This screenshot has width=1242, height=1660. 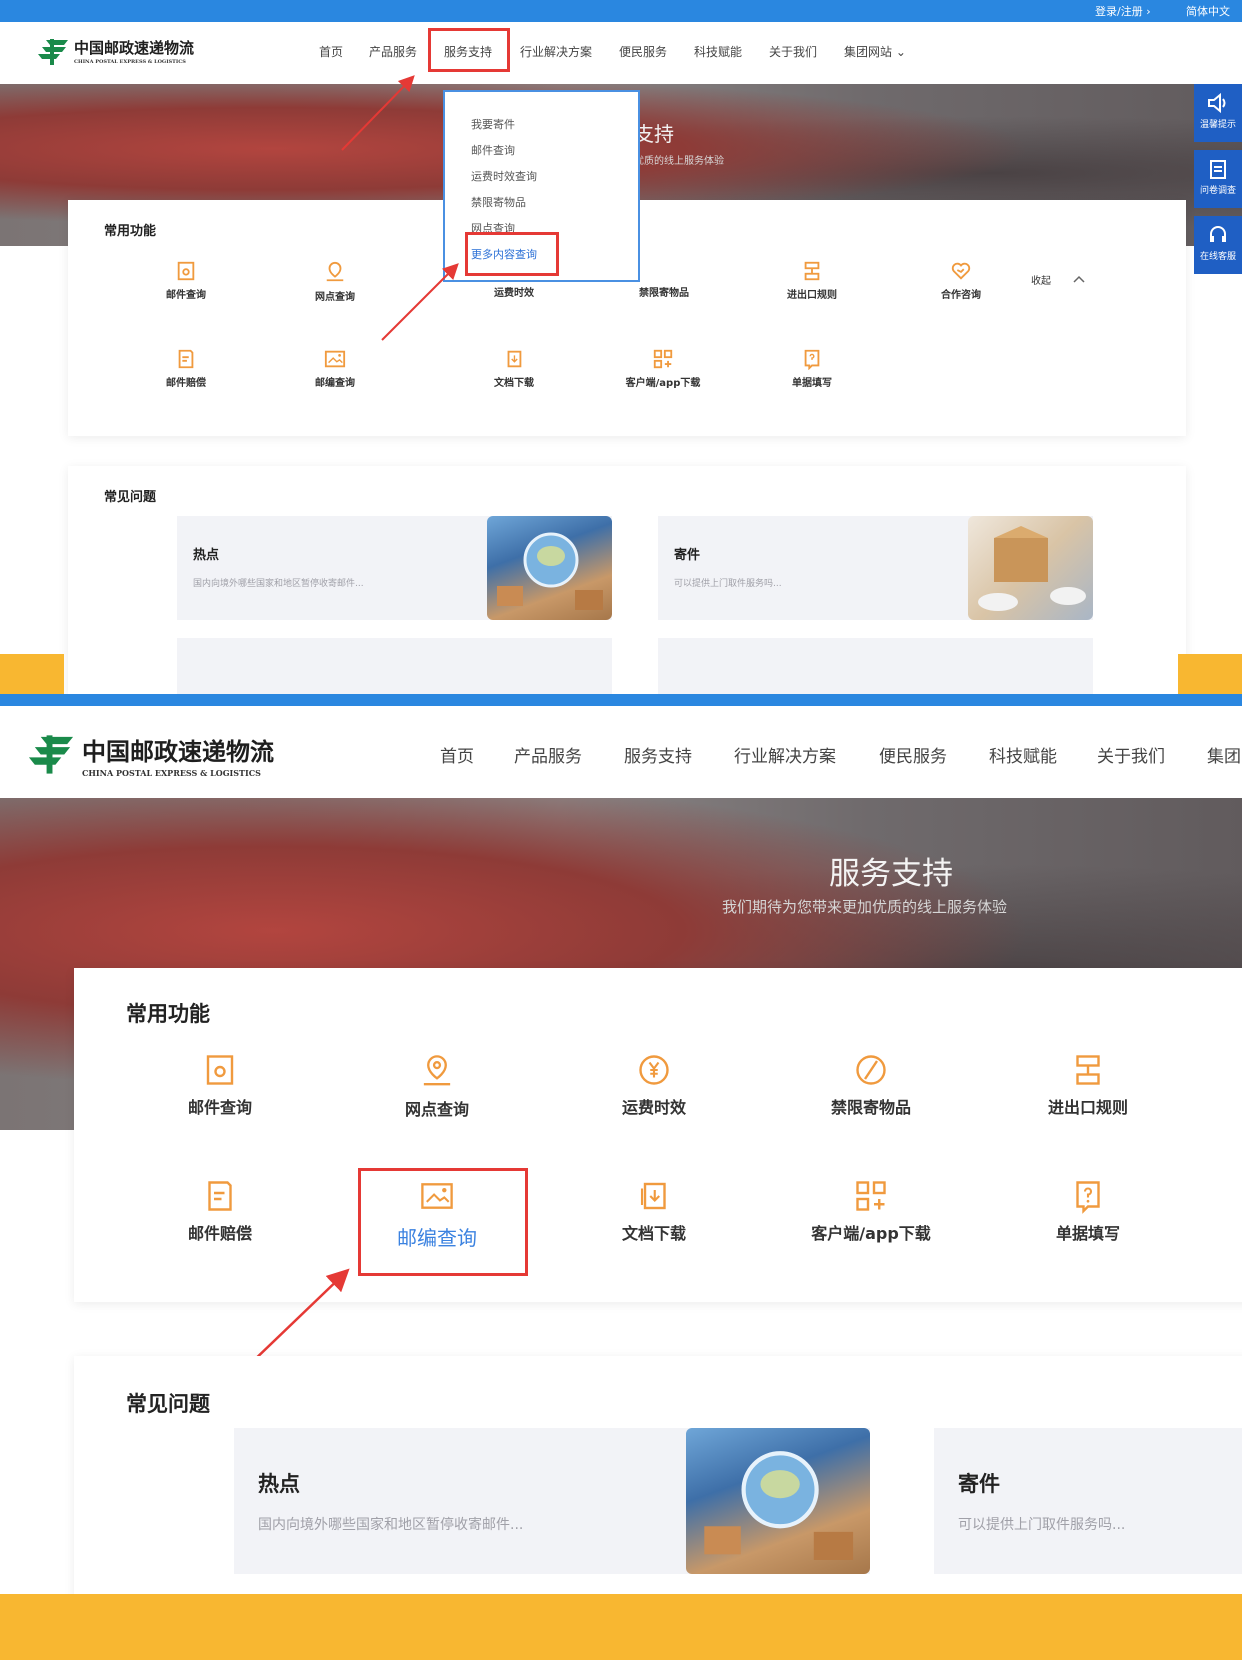 What do you see at coordinates (1030, 568) in the screenshot?
I see `courier-box-image` at bounding box center [1030, 568].